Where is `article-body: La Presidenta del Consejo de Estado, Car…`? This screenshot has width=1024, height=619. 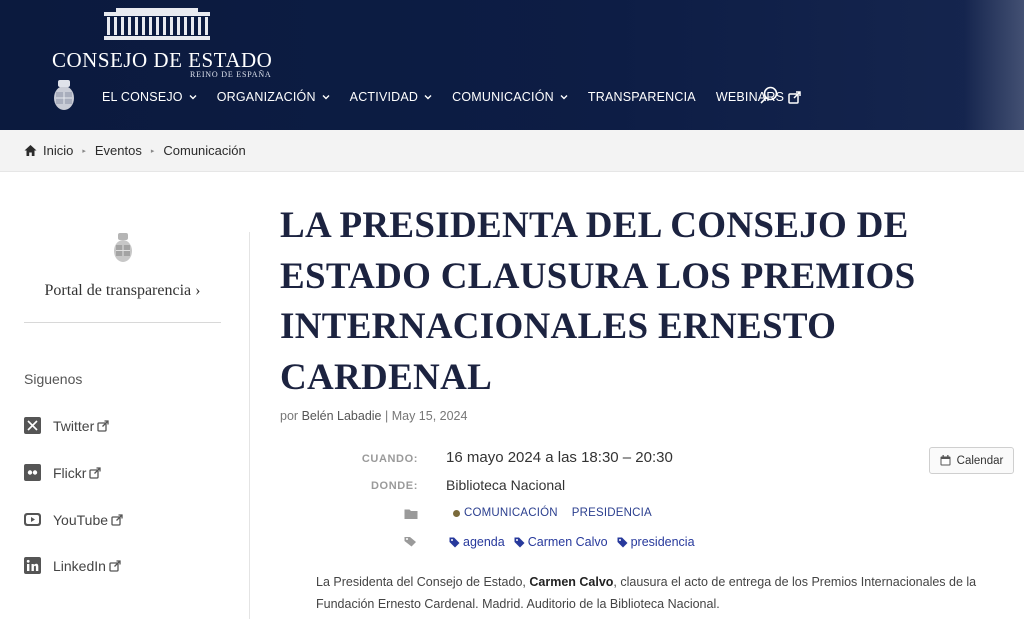 article-body: La Presidenta del Consejo de Estado, Car… is located at coordinates (656, 593).